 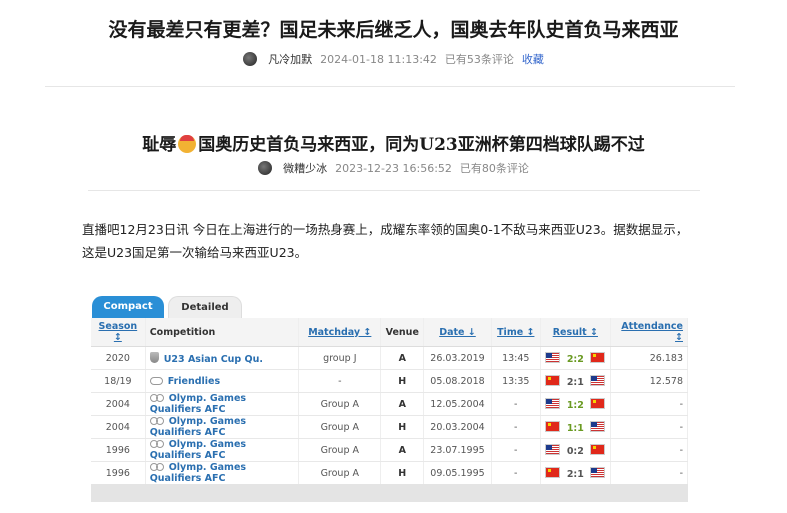 I want to click on match-score: 2:2, so click(x=575, y=359).